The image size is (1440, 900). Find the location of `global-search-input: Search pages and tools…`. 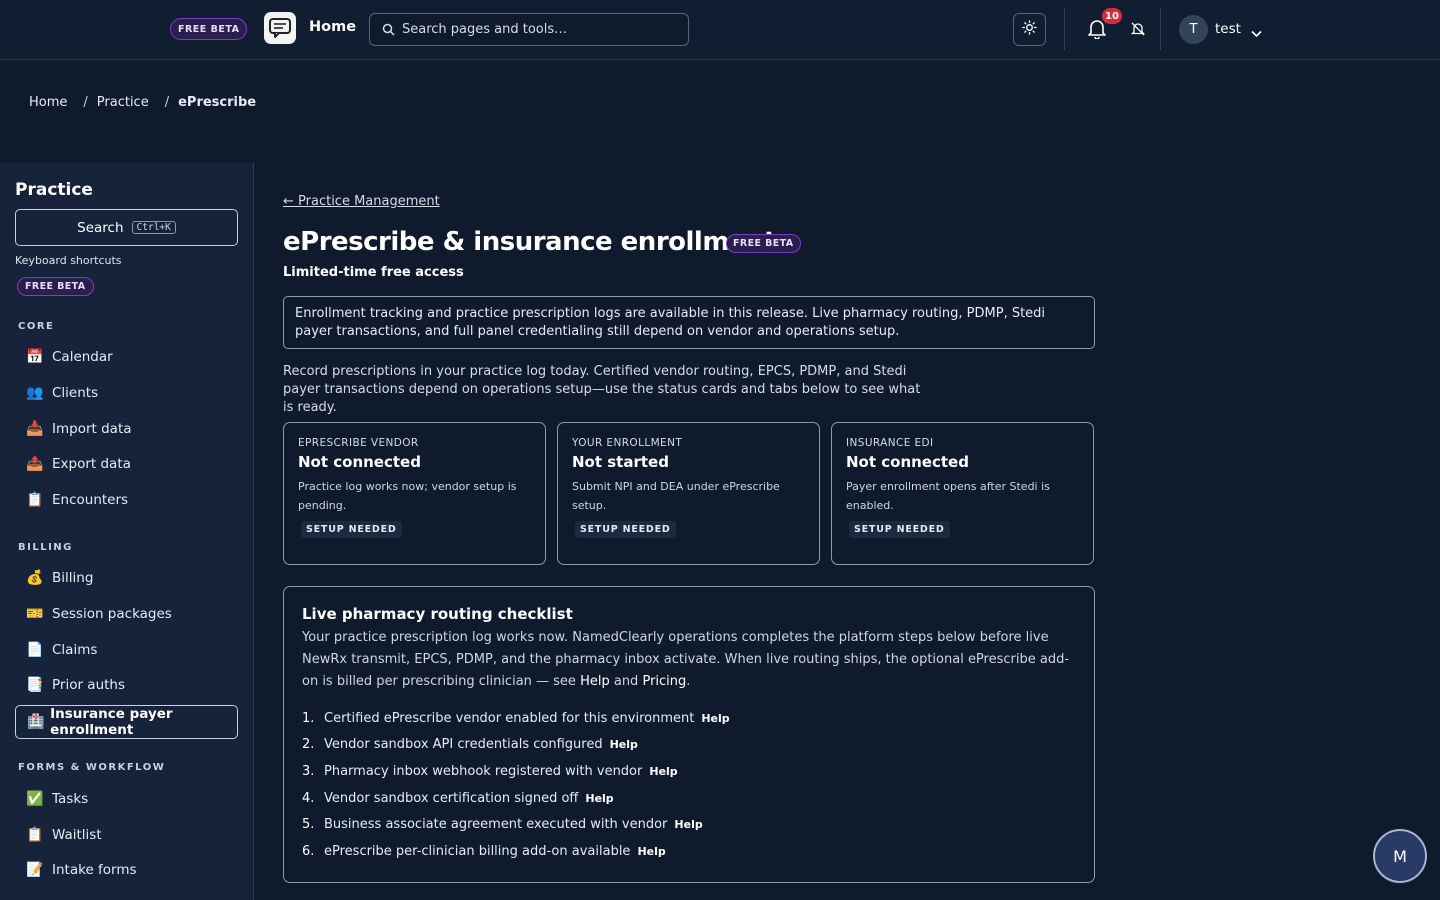

global-search-input: Search pages and tools… is located at coordinates (529, 29).